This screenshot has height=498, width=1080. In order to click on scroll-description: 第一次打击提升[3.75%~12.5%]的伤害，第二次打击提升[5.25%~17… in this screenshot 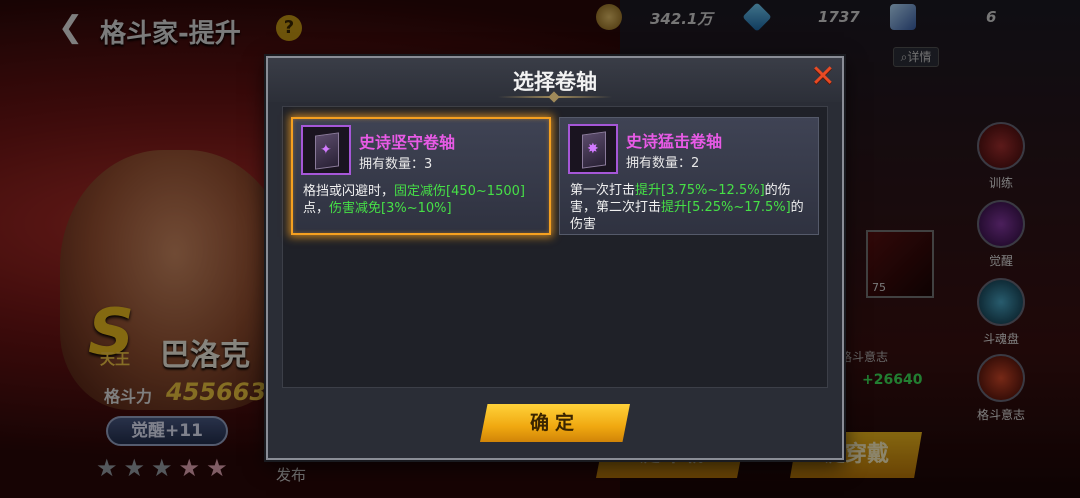, I will do `click(687, 207)`.